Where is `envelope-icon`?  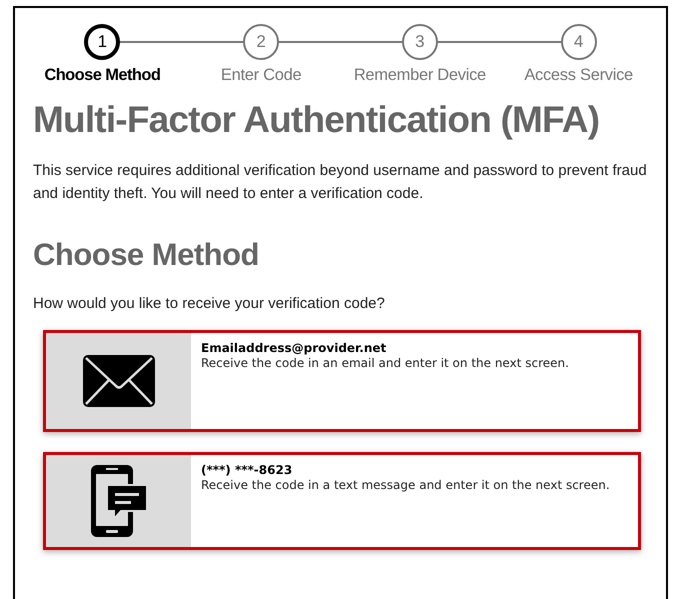
envelope-icon is located at coordinates (118, 381).